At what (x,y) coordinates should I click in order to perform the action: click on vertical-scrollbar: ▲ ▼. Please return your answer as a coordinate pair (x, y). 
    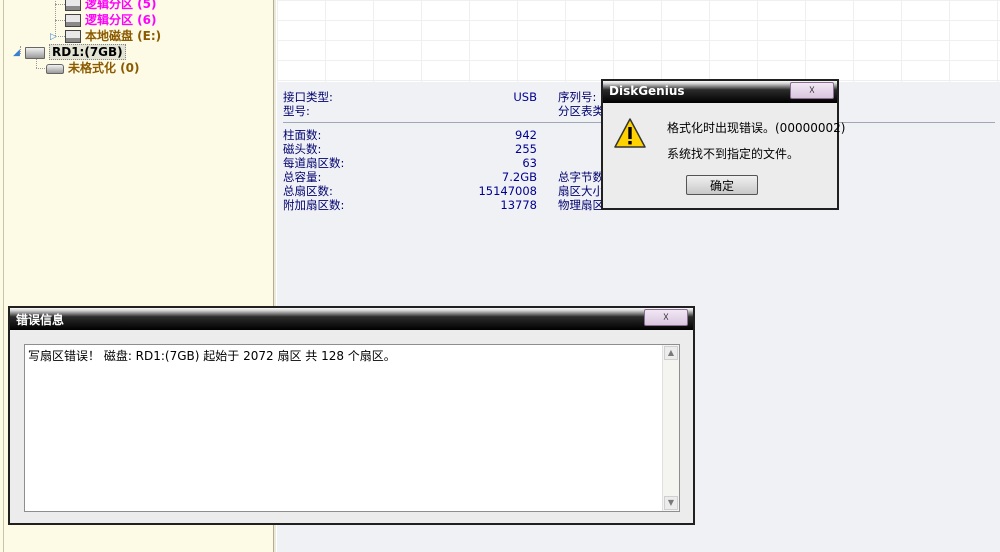
    Looking at the image, I should click on (670, 428).